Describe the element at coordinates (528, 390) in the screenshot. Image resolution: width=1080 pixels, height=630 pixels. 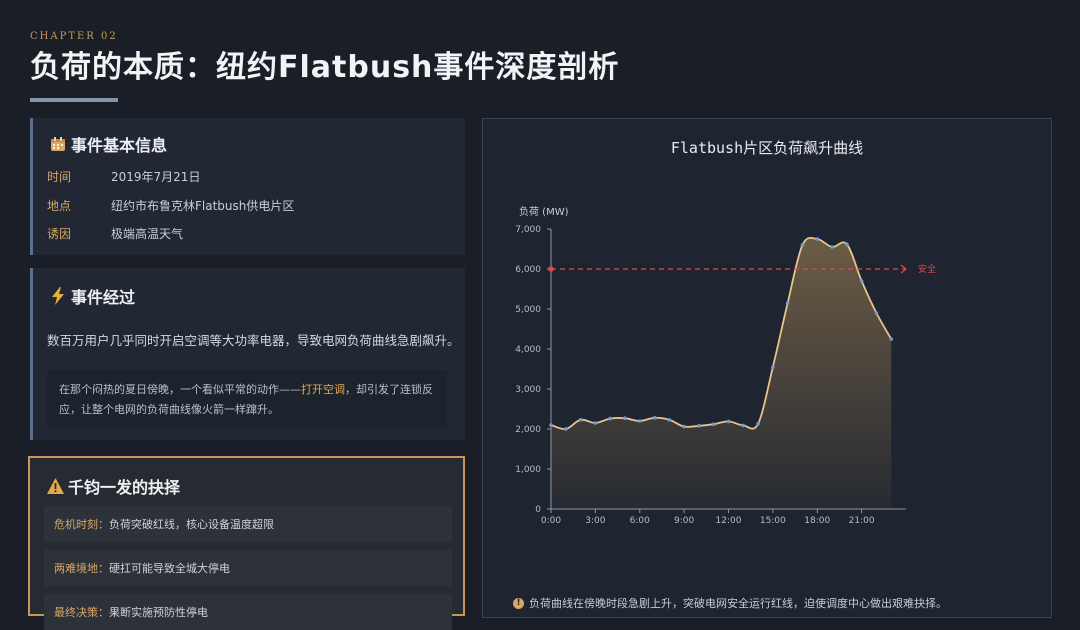
I see `y-tick-label: 3,000` at that location.